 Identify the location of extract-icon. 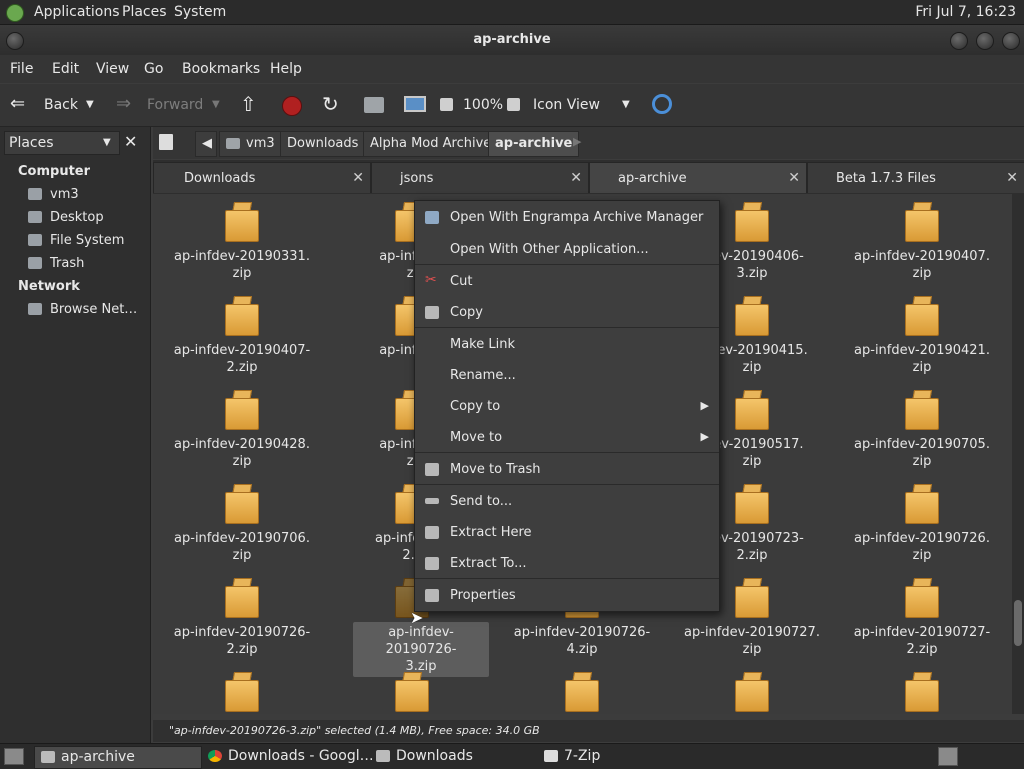
(432, 563).